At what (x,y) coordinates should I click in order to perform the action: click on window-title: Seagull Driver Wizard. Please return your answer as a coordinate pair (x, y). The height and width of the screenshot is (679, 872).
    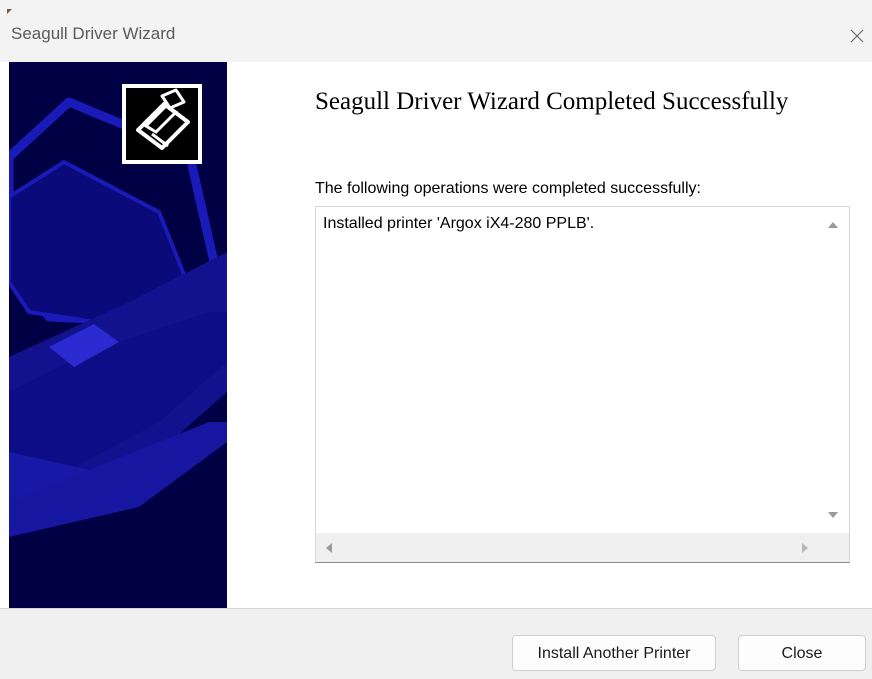
    Looking at the image, I should click on (93, 33).